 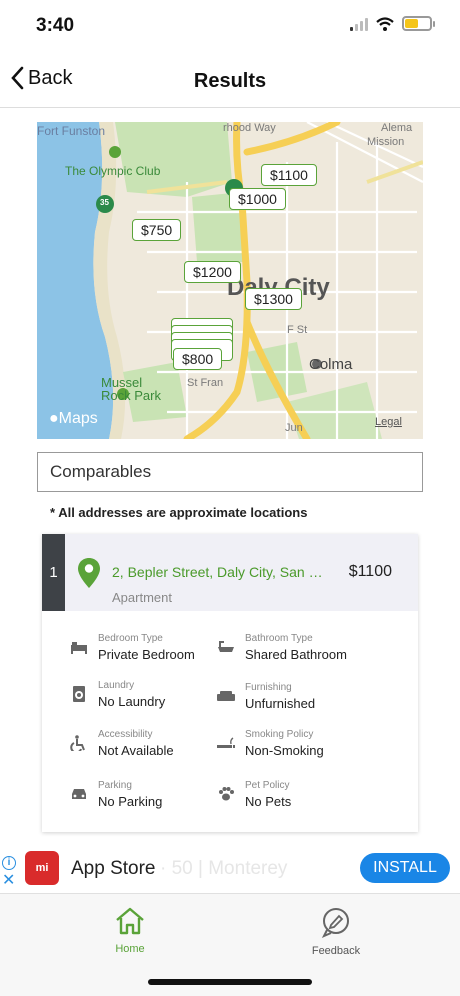 I want to click on status-time: 3:40, so click(x=55, y=25).